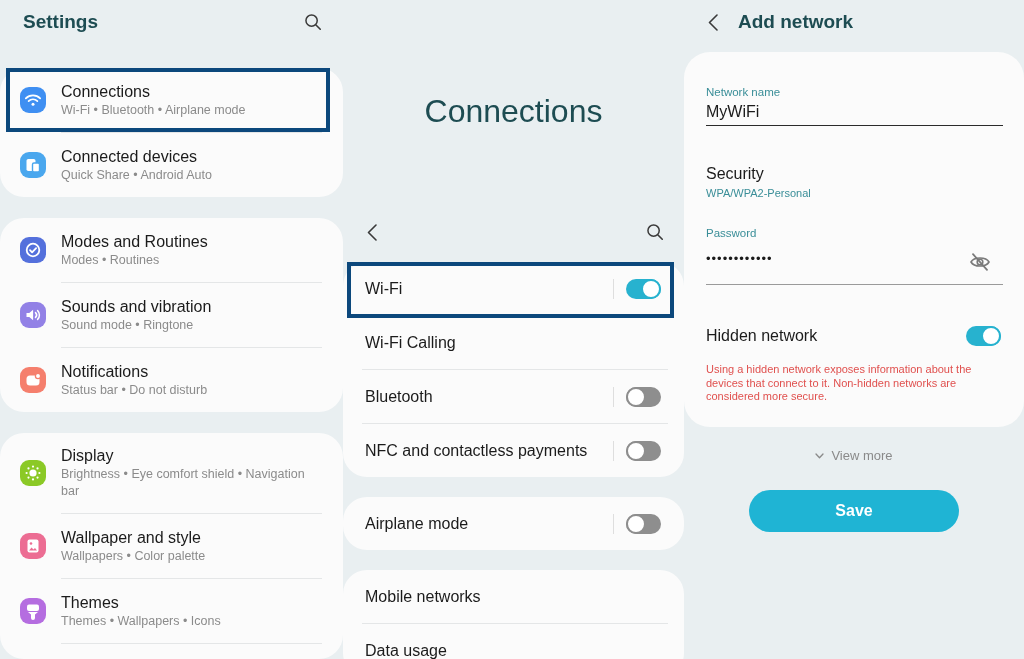 This screenshot has width=1024, height=659. What do you see at coordinates (60, 22) in the screenshot?
I see `settings-title: Settings` at bounding box center [60, 22].